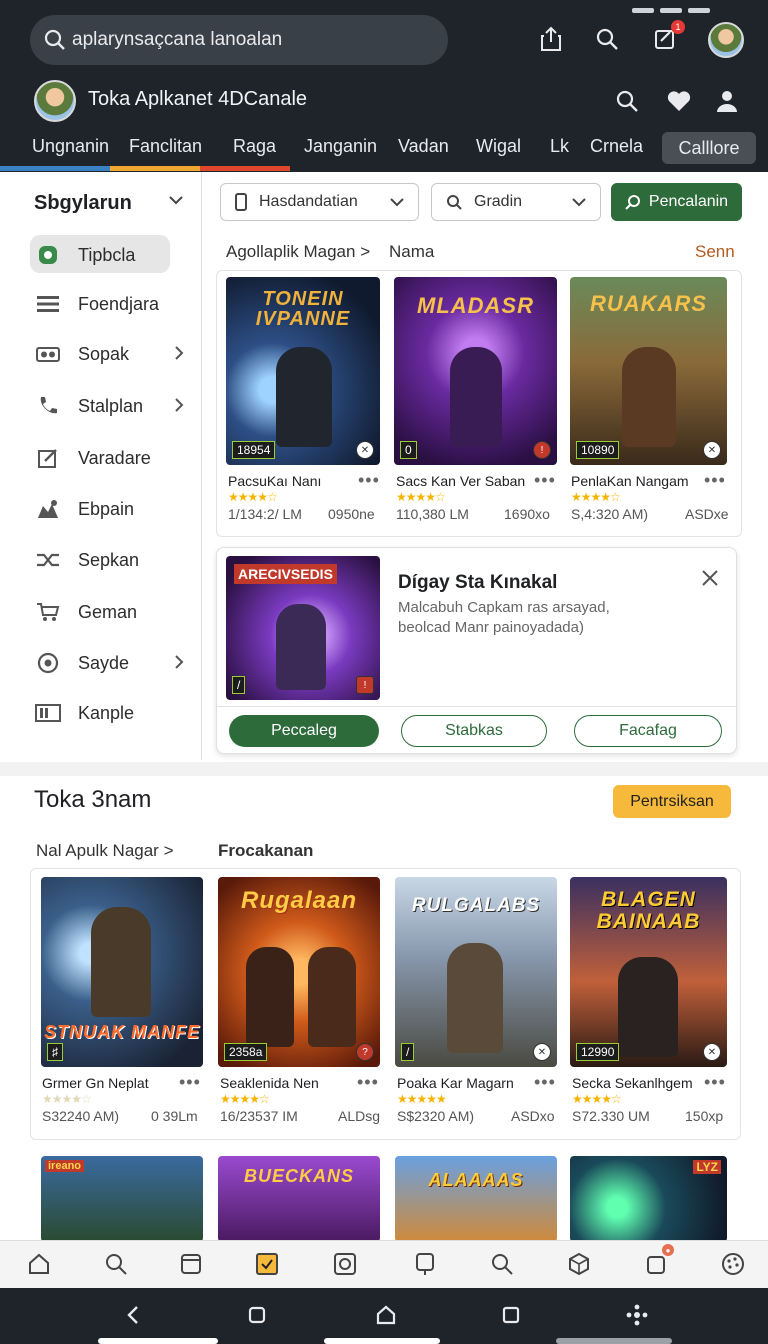  I want to click on sidebar-item-sopak: Sopak, so click(109, 354).